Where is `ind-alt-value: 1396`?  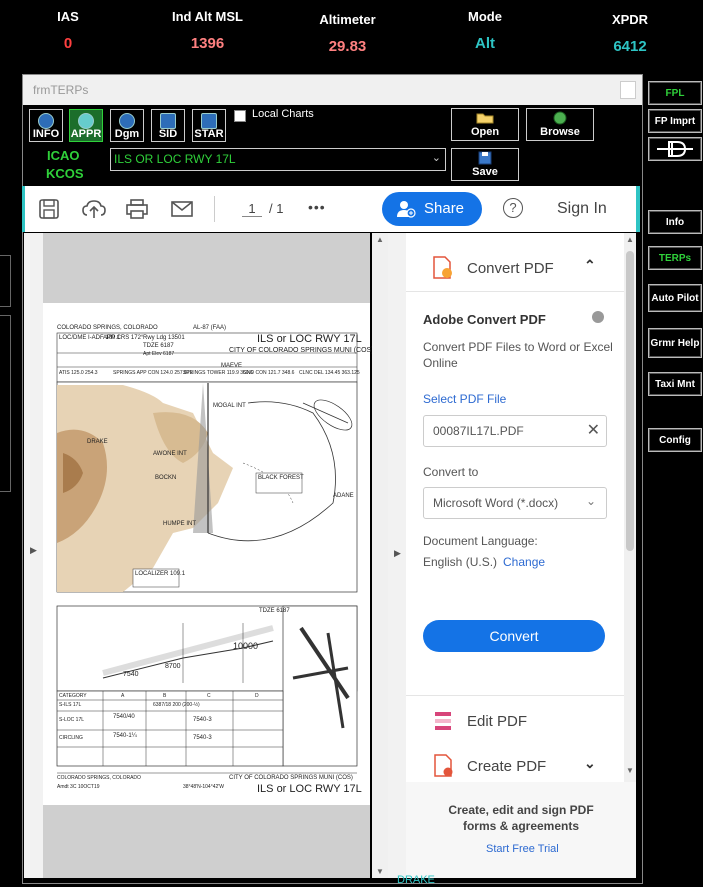 ind-alt-value: 1396 is located at coordinates (207, 43).